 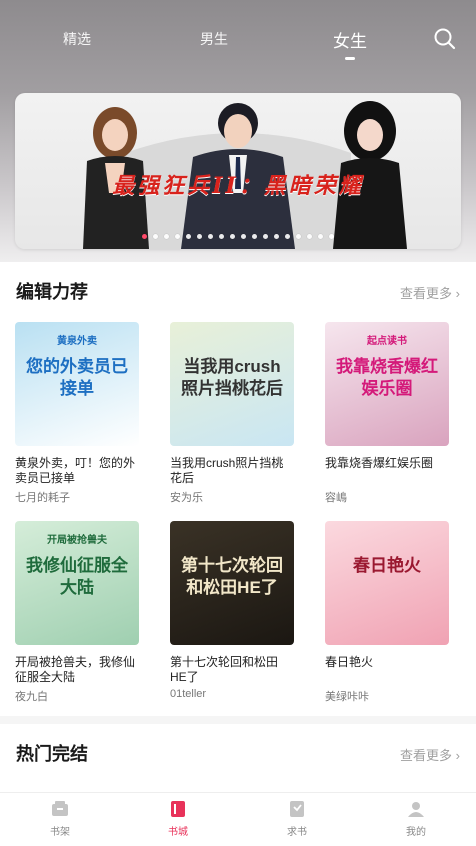 I want to click on active-tab-indicator, so click(x=350, y=58).